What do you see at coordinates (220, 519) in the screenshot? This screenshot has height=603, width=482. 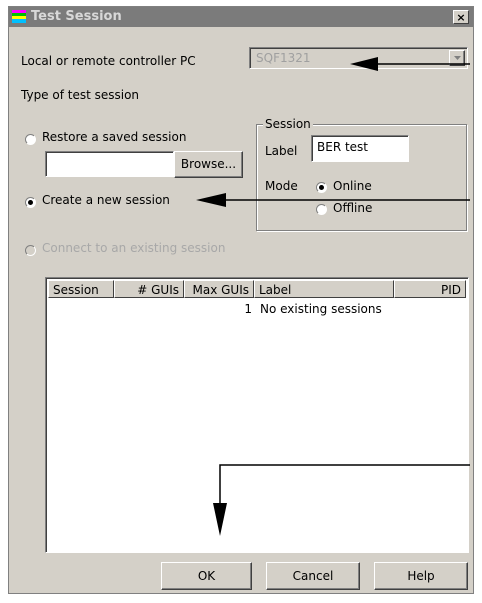 I see `arrow-head-ok` at bounding box center [220, 519].